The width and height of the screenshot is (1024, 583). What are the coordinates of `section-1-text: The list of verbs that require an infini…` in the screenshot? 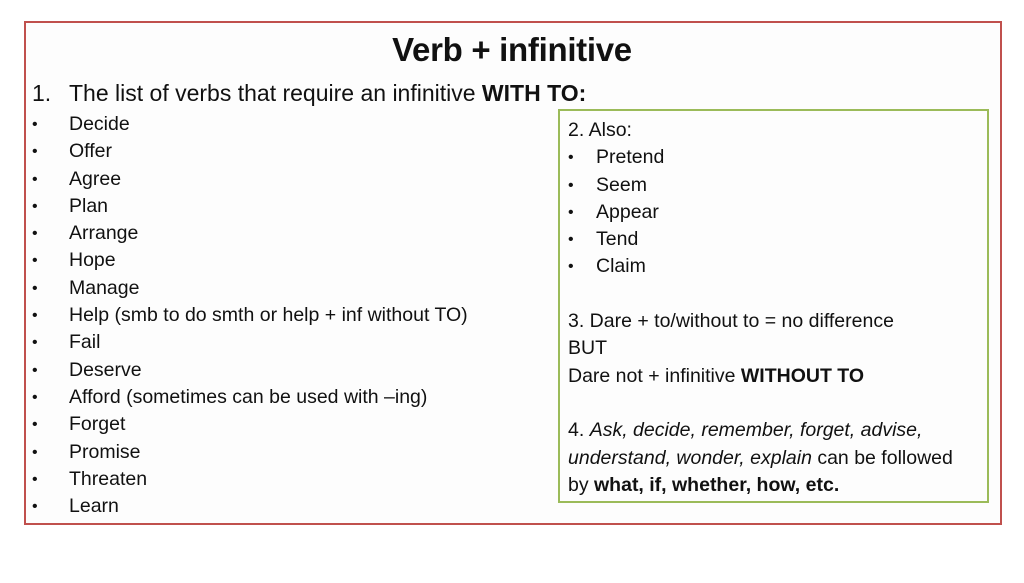 It's located at (275, 93).